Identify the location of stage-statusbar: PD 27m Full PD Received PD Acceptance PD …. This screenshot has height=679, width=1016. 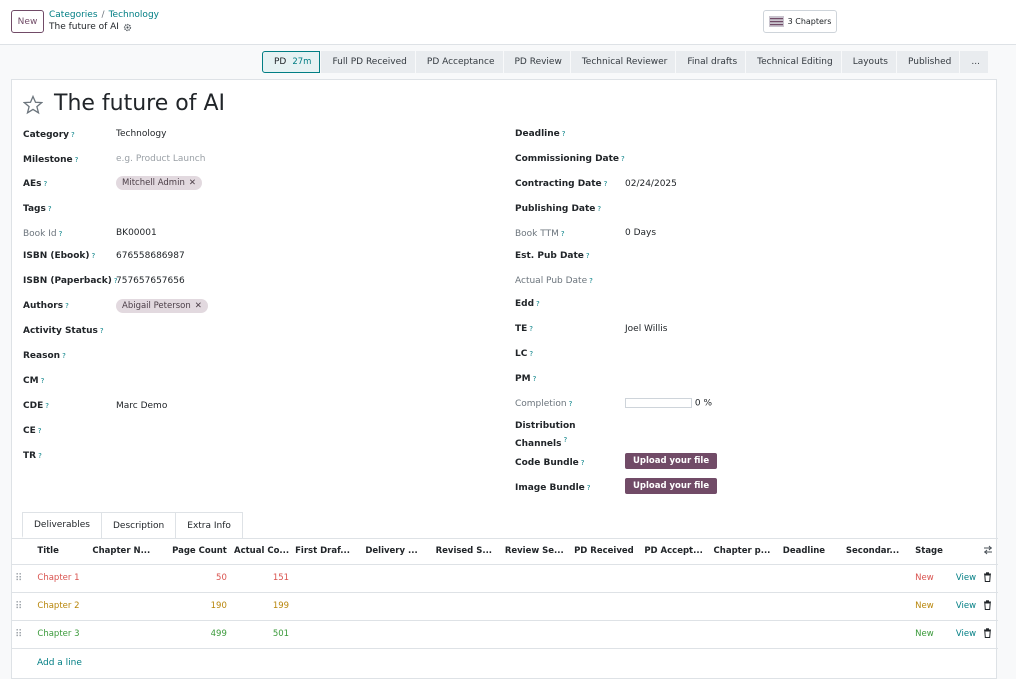
(625, 62).